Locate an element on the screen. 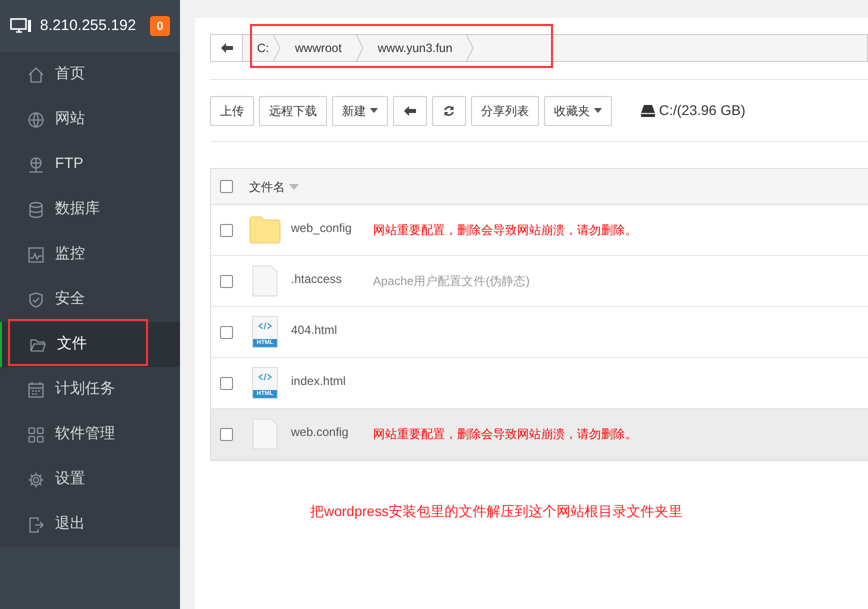 The image size is (868, 609). breadcrumb-item: C: is located at coordinates (258, 48).